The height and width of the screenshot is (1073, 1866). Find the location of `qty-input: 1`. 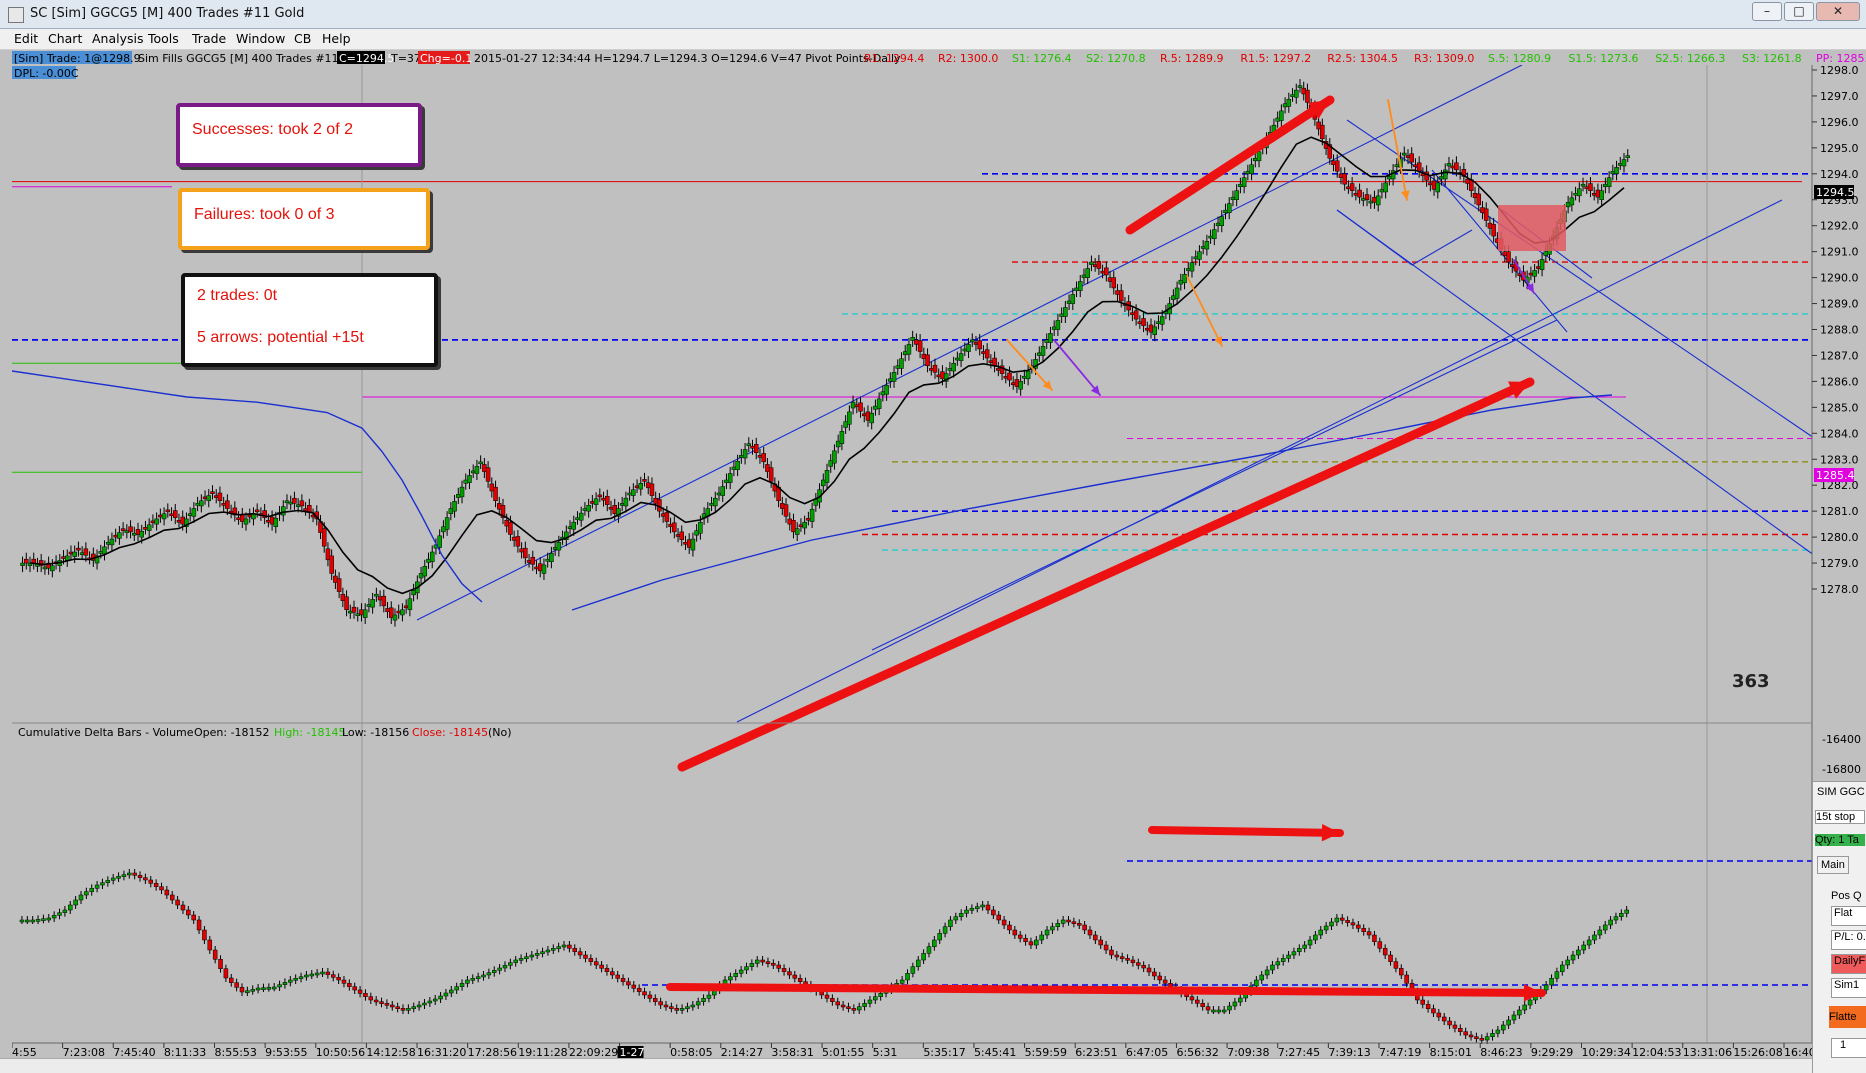

qty-input: 1 is located at coordinates (1848, 1048).